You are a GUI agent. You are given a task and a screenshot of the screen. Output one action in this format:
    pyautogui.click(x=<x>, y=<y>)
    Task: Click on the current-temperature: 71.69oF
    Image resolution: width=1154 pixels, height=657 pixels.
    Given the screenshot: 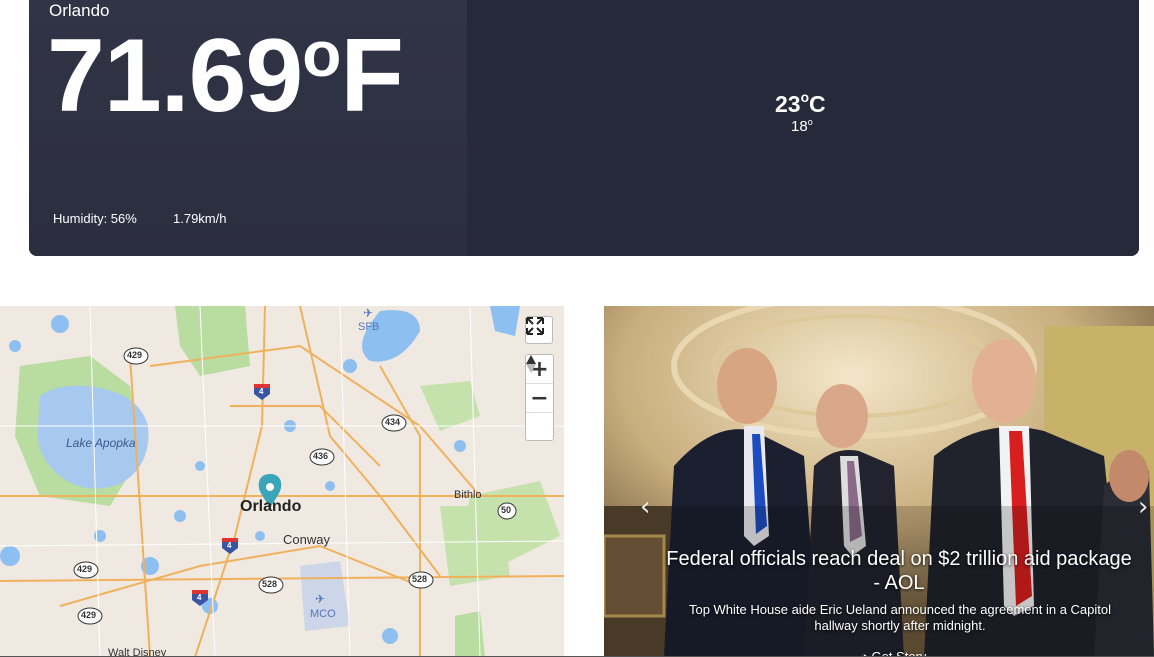 What is the action you would take?
    pyautogui.click(x=225, y=75)
    